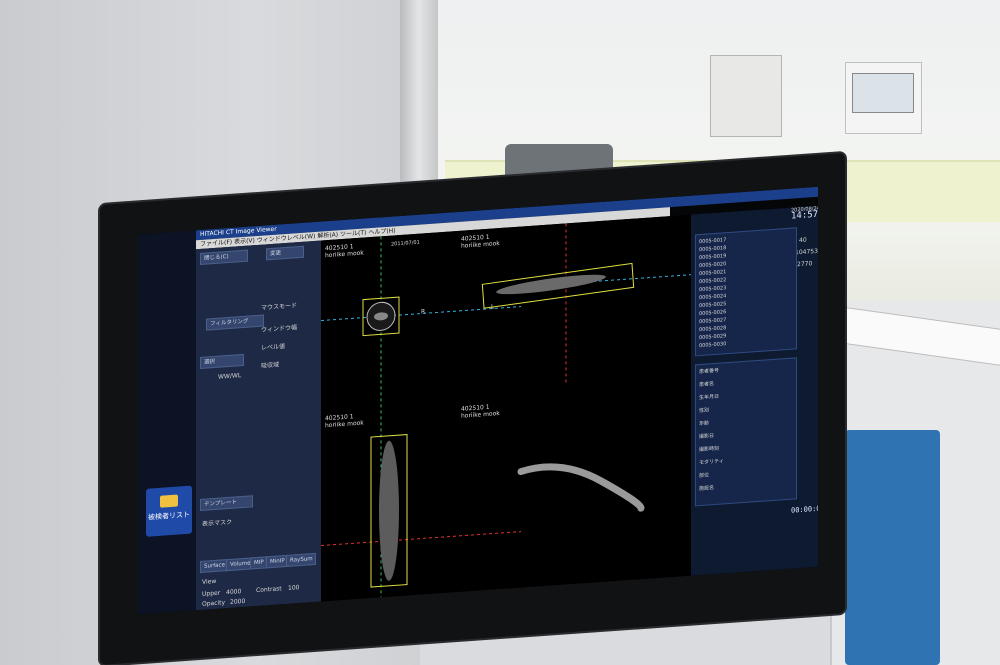  Describe the element at coordinates (423, 311) in the screenshot. I see `orient-r: R` at that location.